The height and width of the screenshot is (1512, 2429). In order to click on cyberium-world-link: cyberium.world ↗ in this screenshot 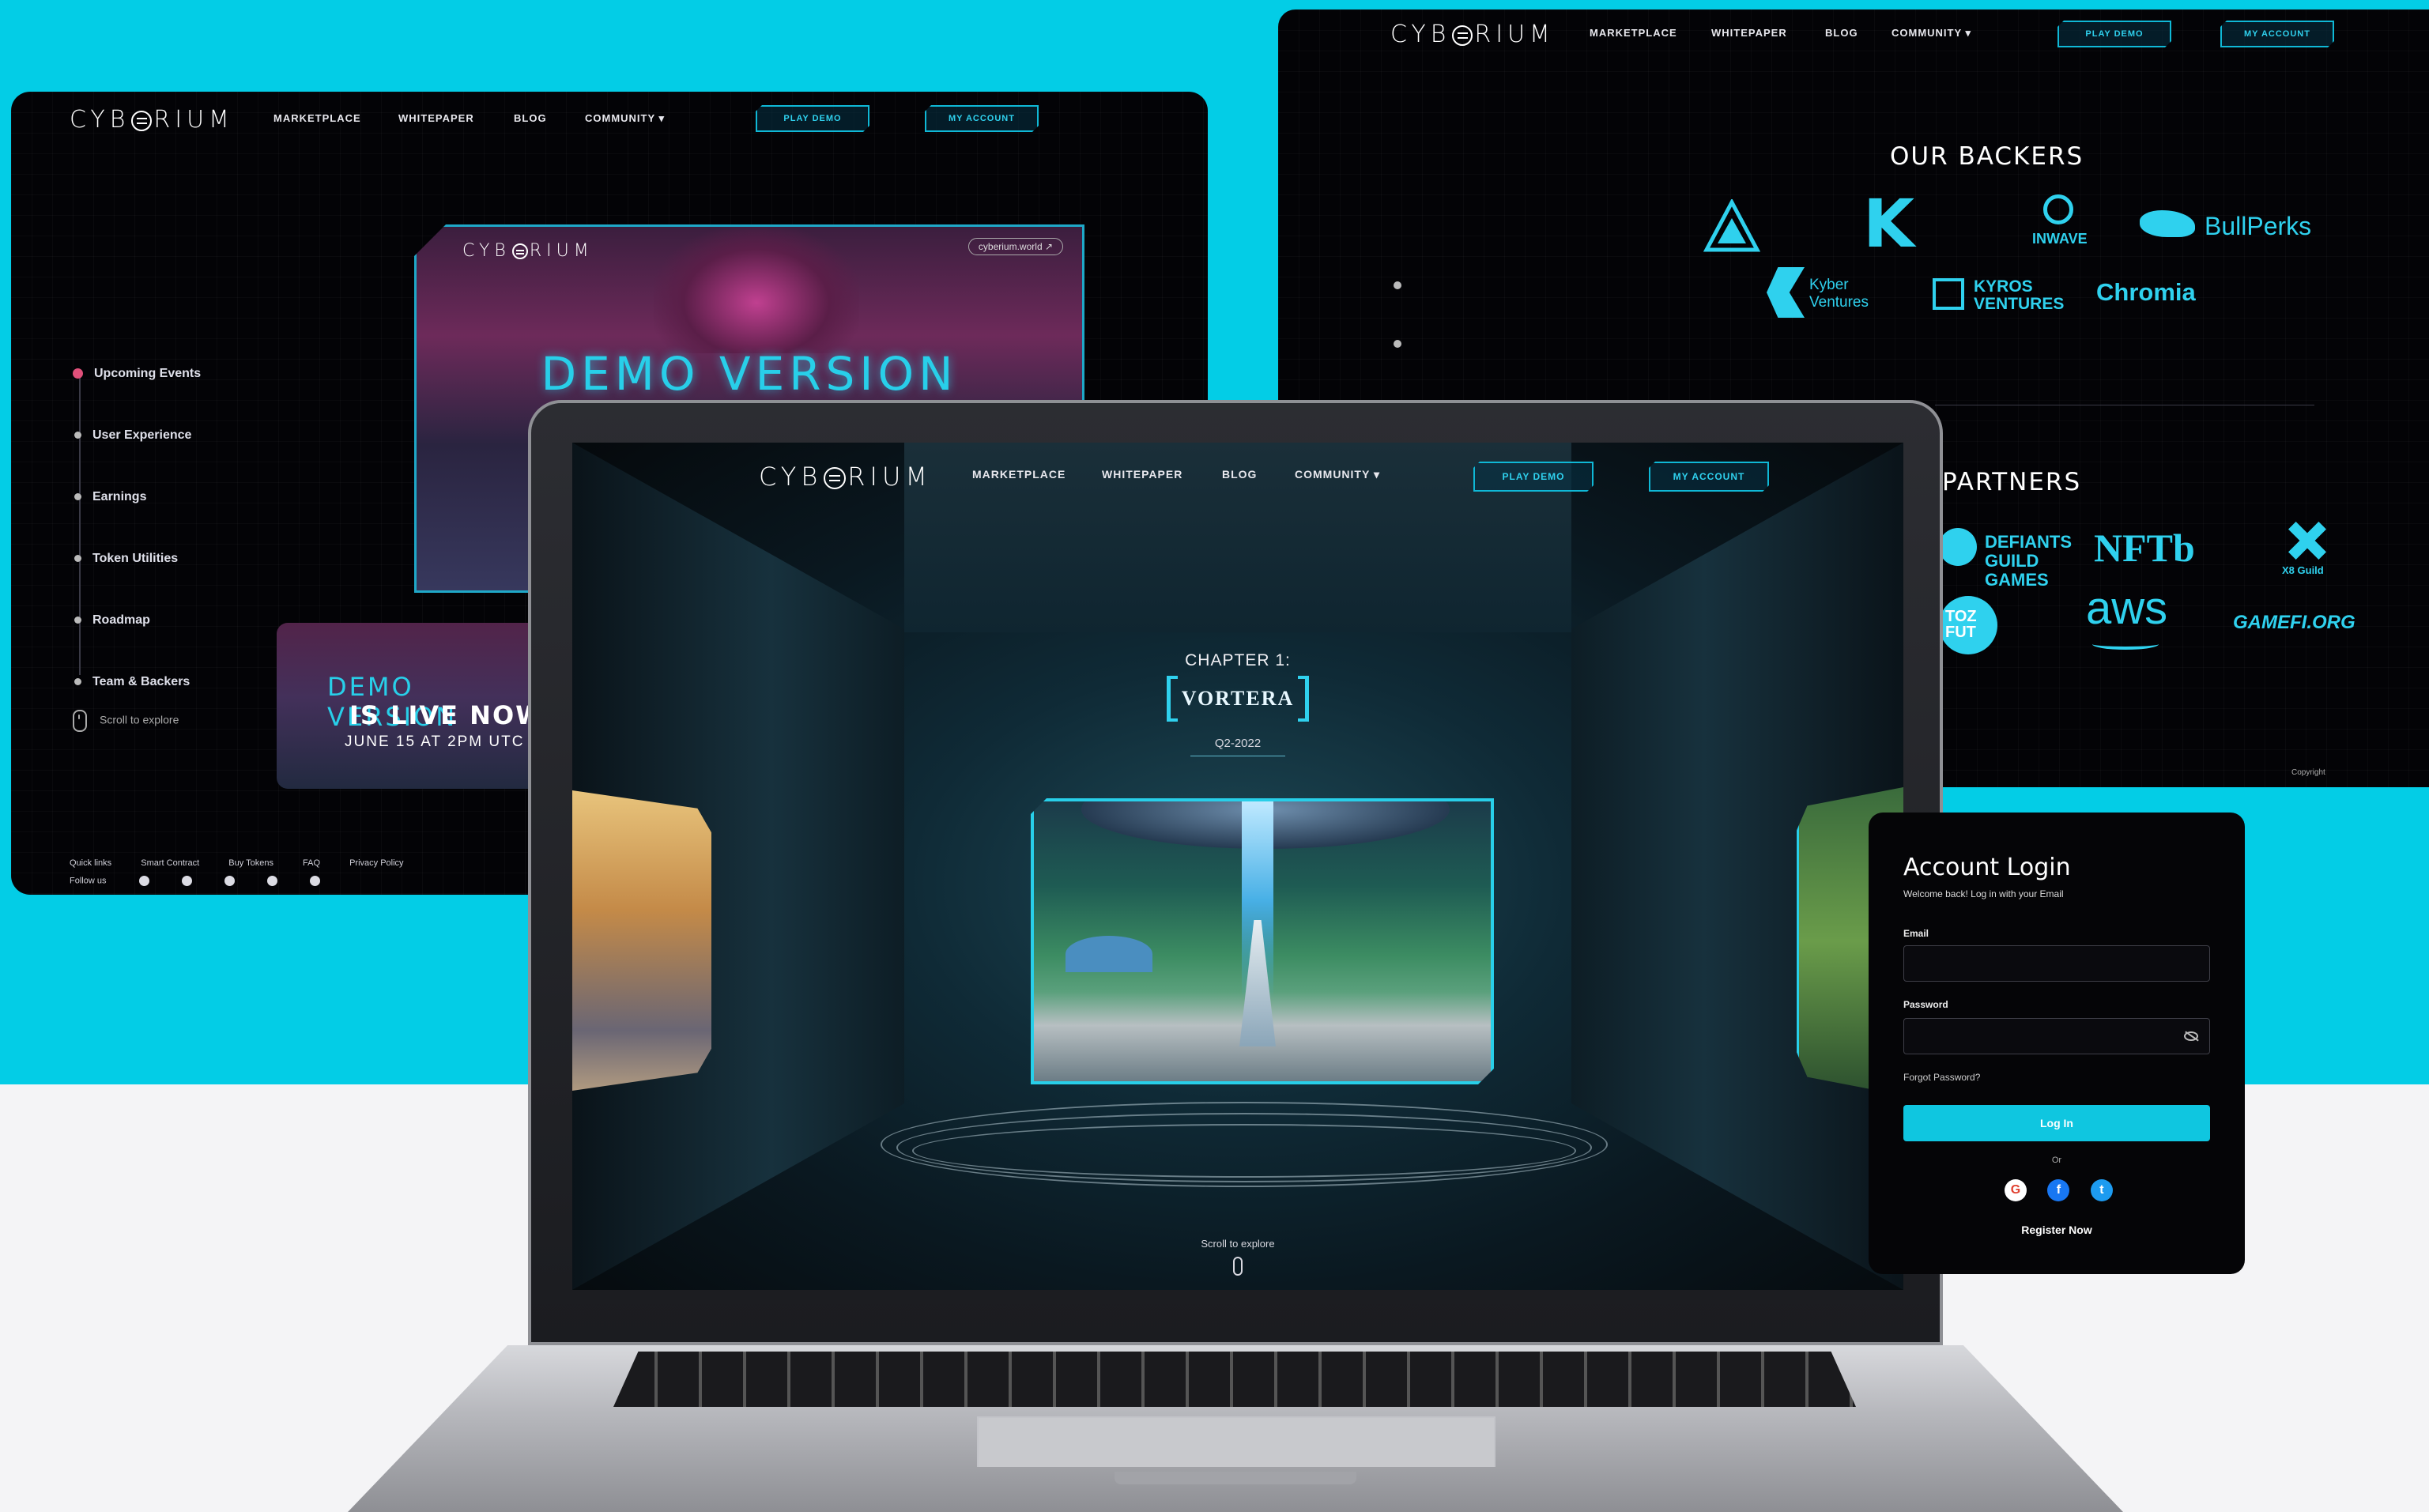, I will do `click(1016, 246)`.